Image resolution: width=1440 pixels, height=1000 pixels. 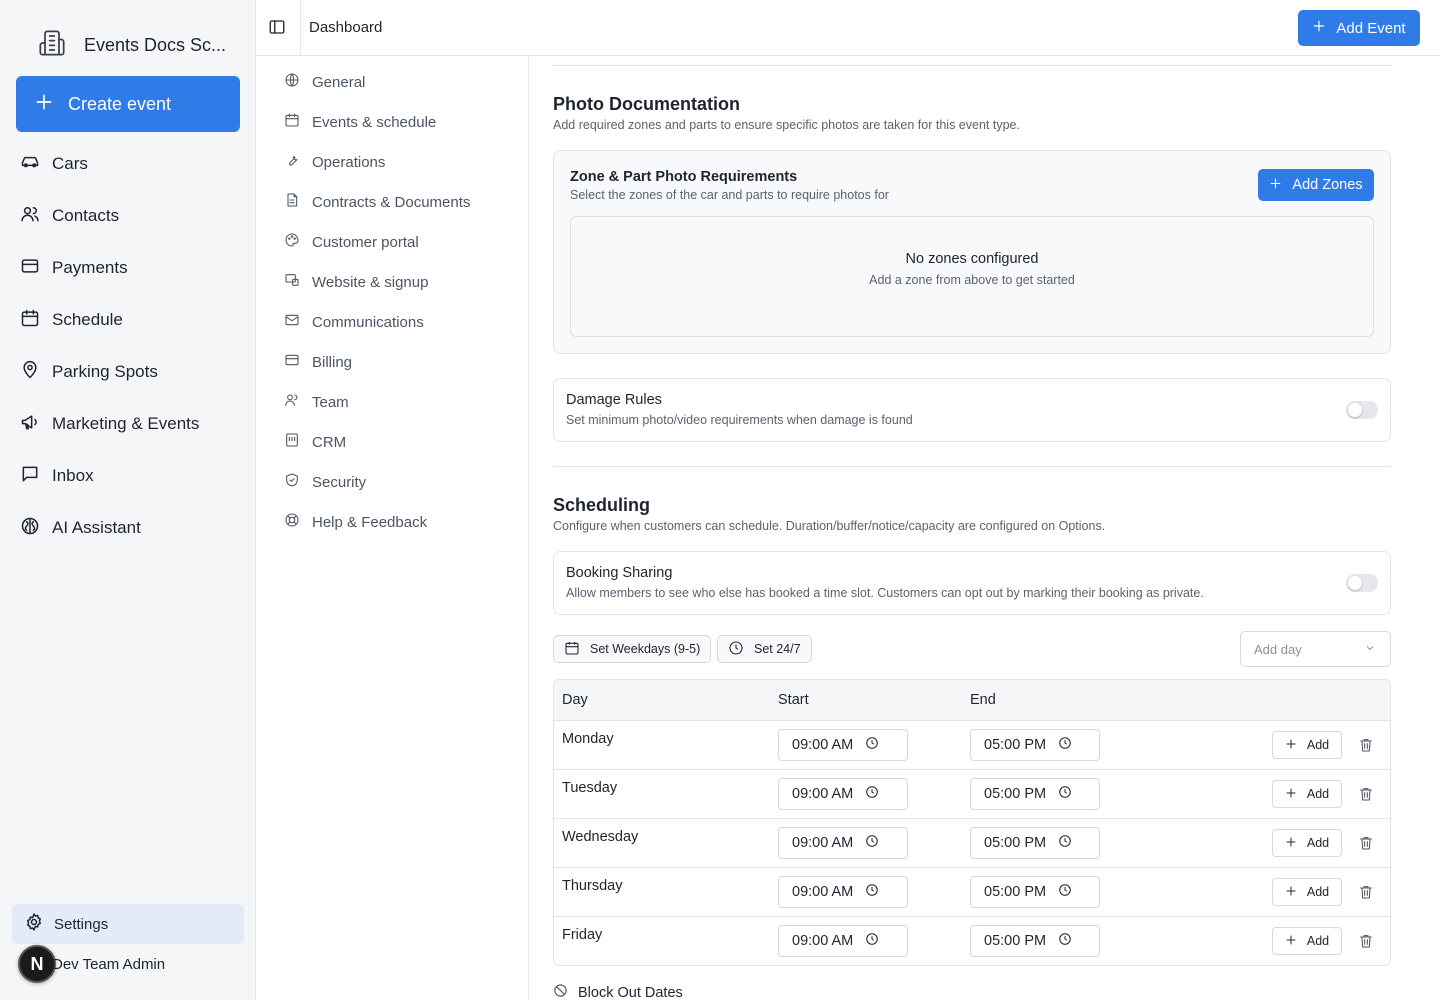 What do you see at coordinates (983, 700) in the screenshot?
I see `column-header-end: End` at bounding box center [983, 700].